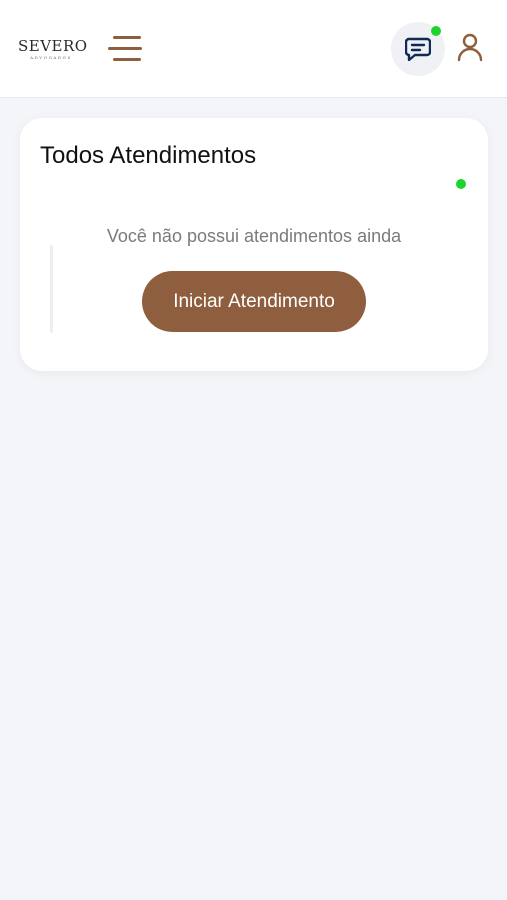 This screenshot has height=900, width=507. What do you see at coordinates (127, 37) in the screenshot?
I see `menu-line-top` at bounding box center [127, 37].